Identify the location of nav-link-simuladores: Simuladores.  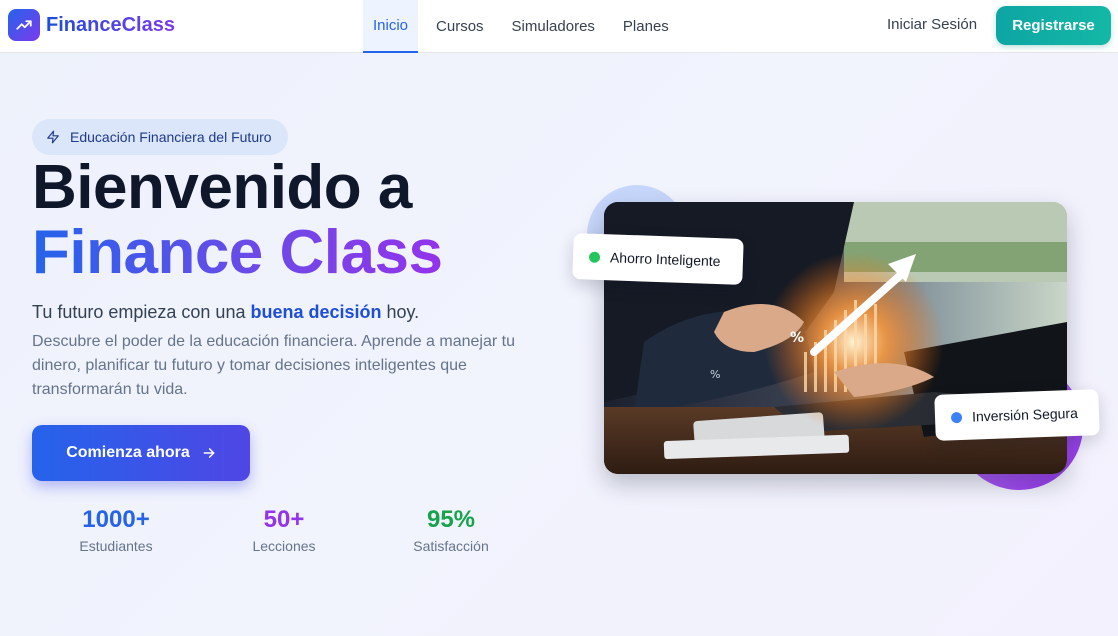
(553, 26).